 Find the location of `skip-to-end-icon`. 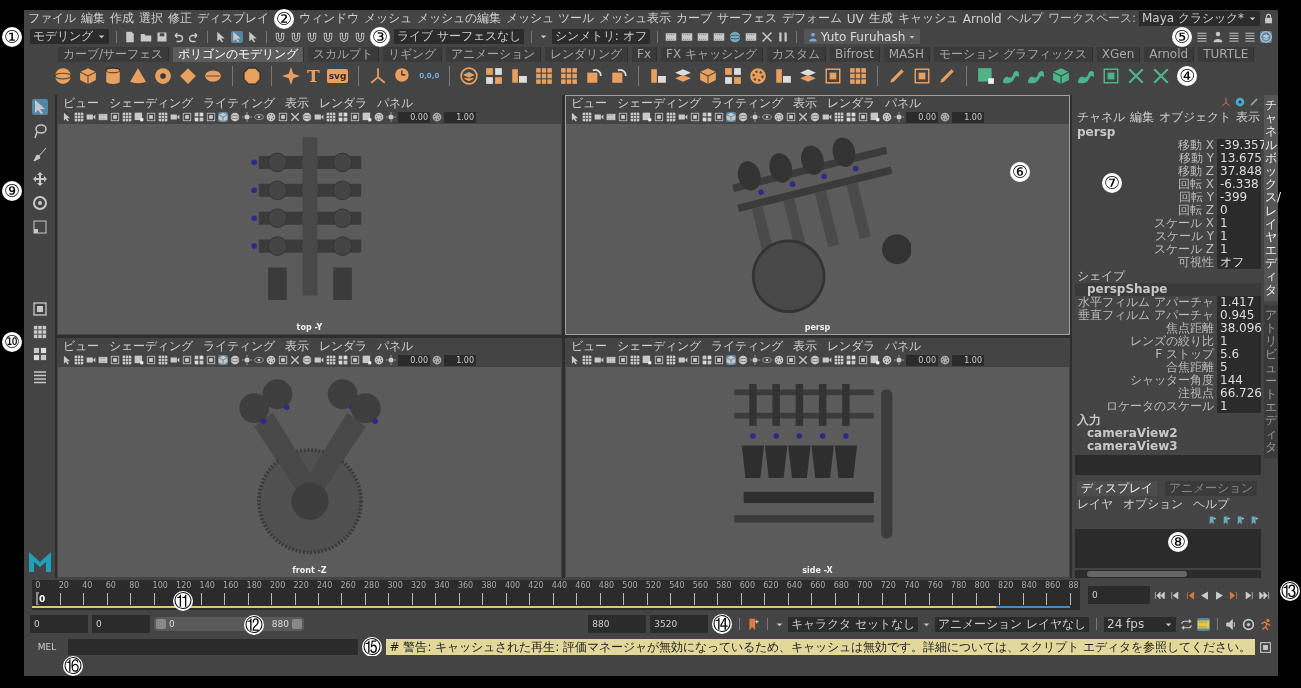

skip-to-end-icon is located at coordinates (1264, 595).